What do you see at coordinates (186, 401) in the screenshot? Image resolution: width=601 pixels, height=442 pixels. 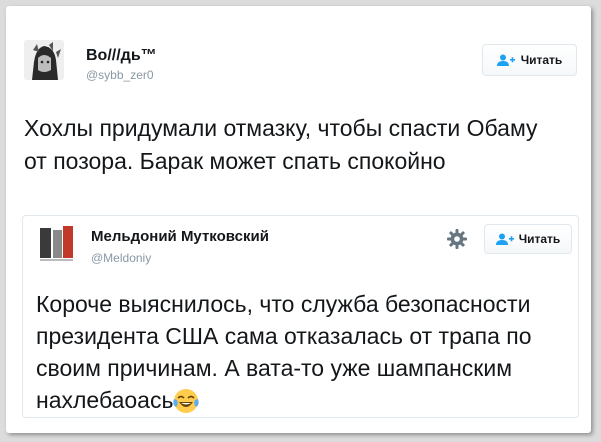 I see `tears-of-joy-emoji-icon` at bounding box center [186, 401].